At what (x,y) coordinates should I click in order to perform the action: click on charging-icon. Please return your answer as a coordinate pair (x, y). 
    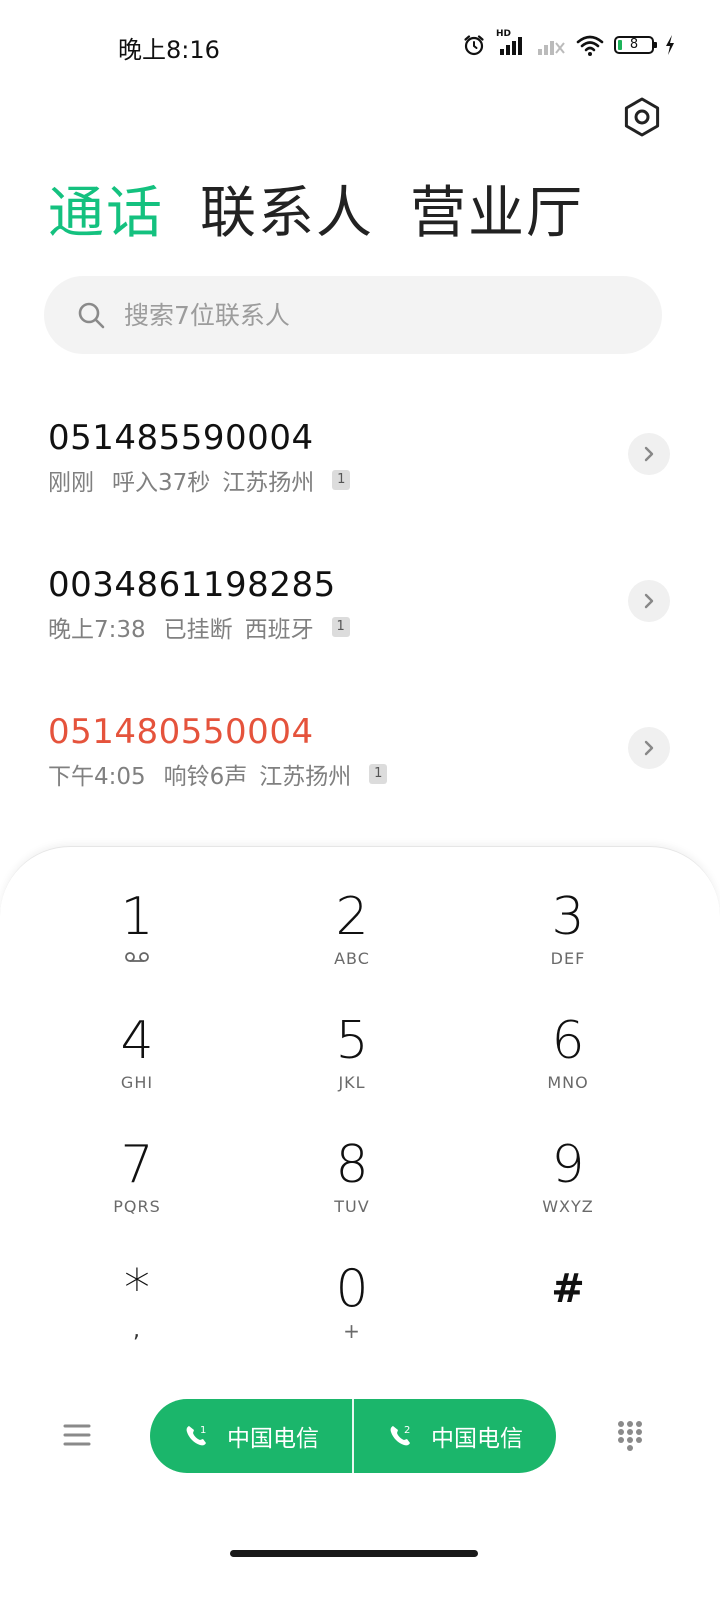
    Looking at the image, I should click on (670, 45).